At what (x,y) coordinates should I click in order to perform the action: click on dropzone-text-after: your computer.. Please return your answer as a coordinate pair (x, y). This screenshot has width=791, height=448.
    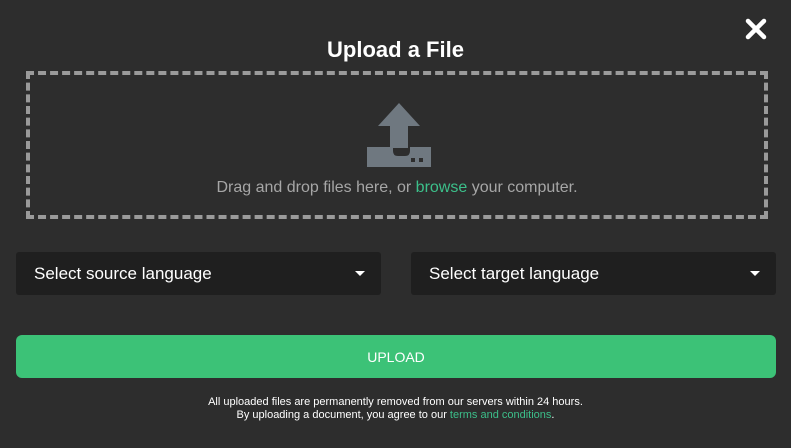
    Looking at the image, I should click on (522, 187).